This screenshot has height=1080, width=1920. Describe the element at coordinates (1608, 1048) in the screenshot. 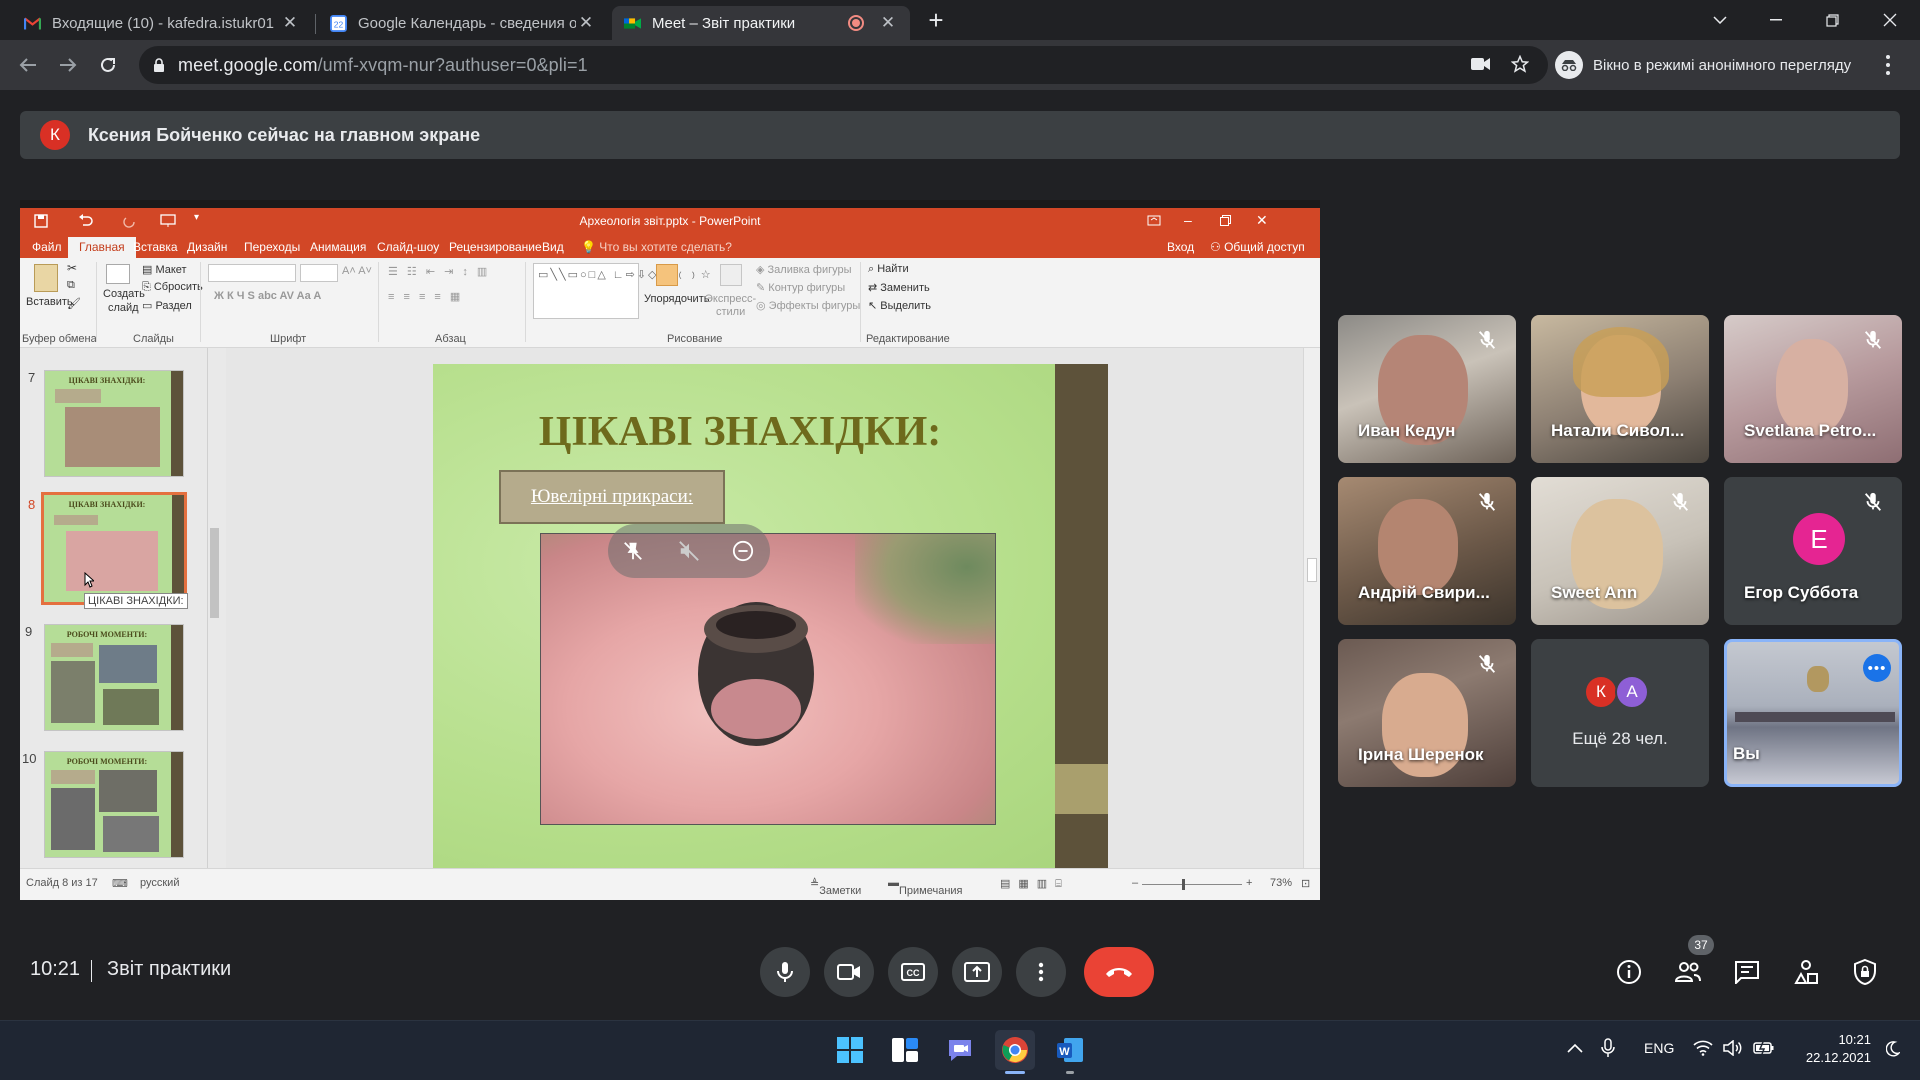

I see `tray-microphone-icon` at that location.